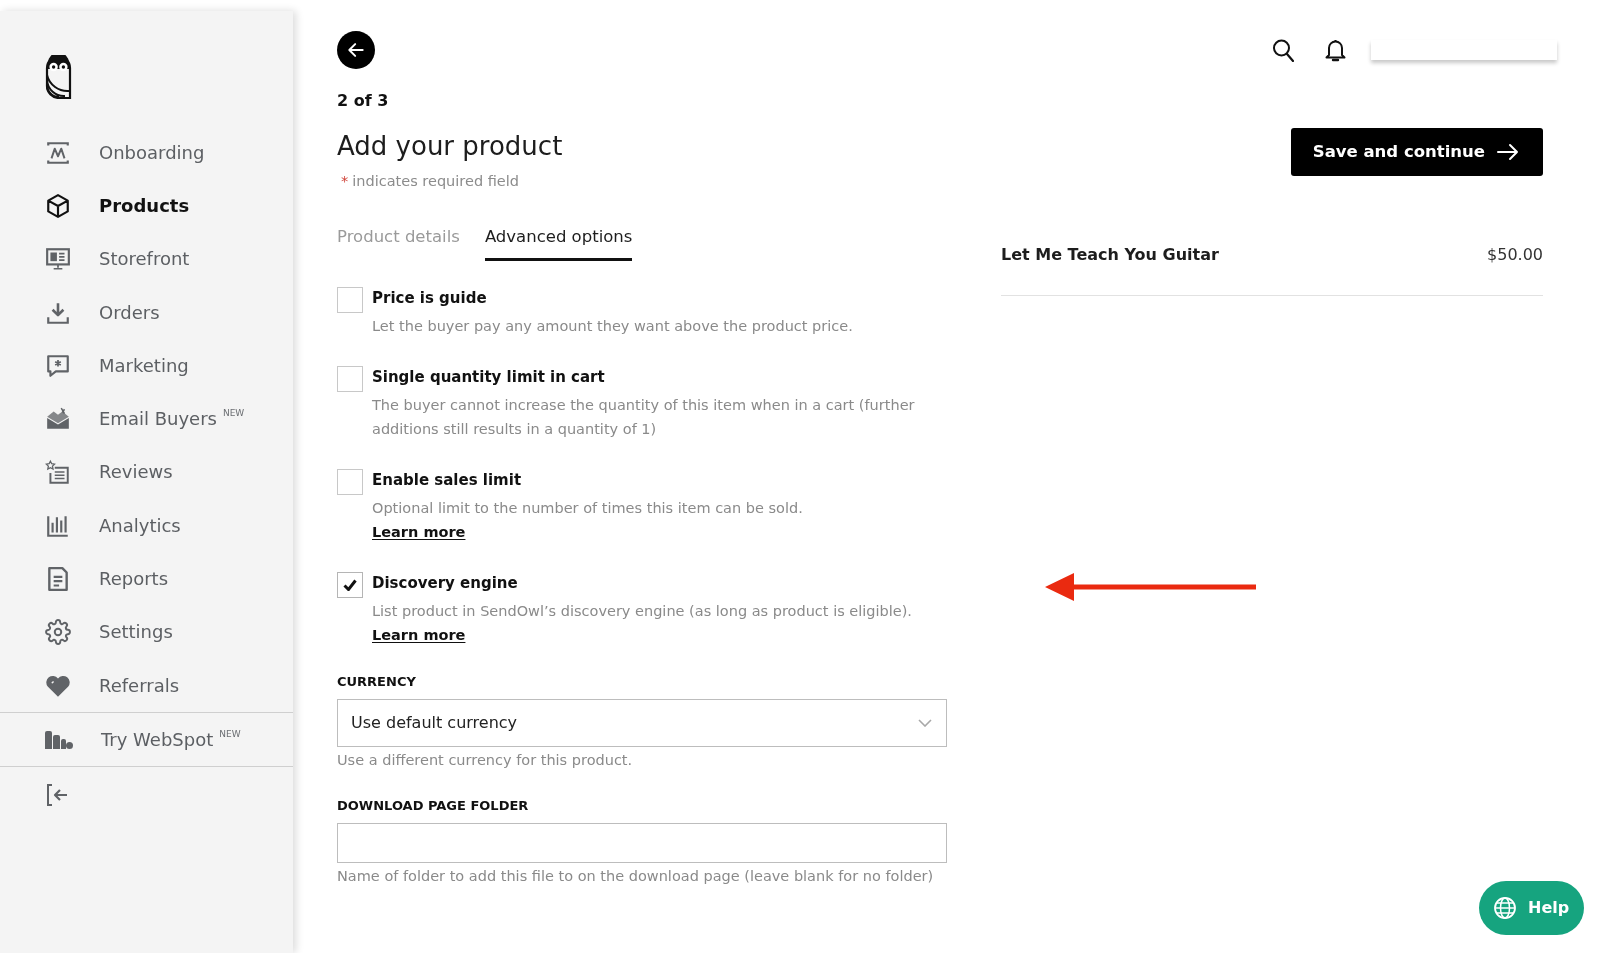 This screenshot has width=1600, height=953. What do you see at coordinates (445, 583) in the screenshot?
I see `option-label: Discovery engine` at bounding box center [445, 583].